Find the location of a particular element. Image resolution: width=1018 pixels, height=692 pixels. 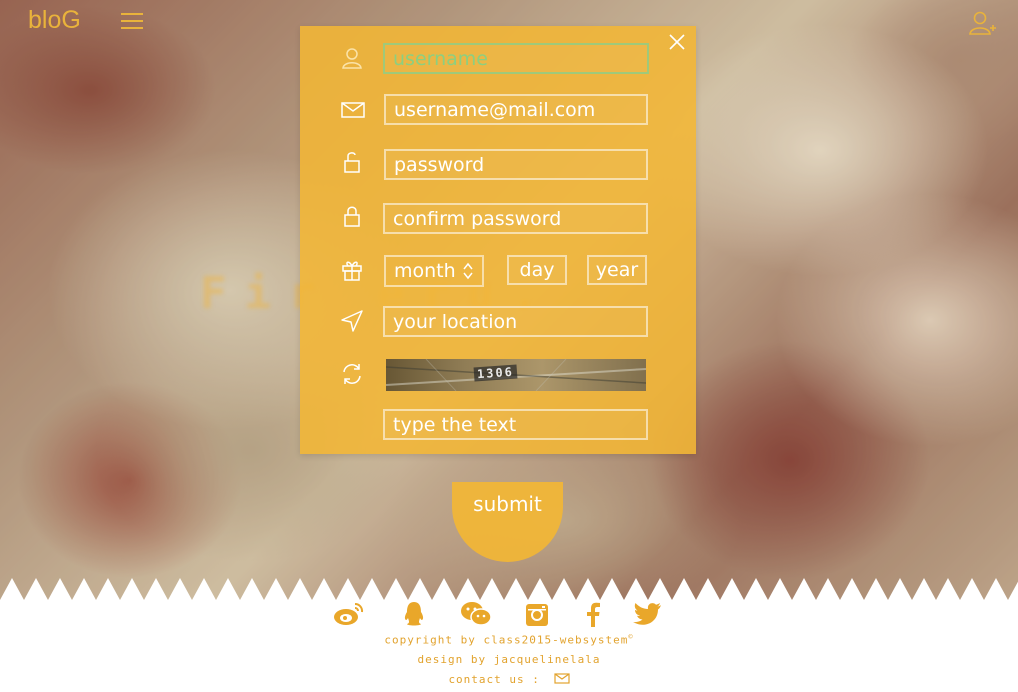

refresh-icon is located at coordinates (352, 374).